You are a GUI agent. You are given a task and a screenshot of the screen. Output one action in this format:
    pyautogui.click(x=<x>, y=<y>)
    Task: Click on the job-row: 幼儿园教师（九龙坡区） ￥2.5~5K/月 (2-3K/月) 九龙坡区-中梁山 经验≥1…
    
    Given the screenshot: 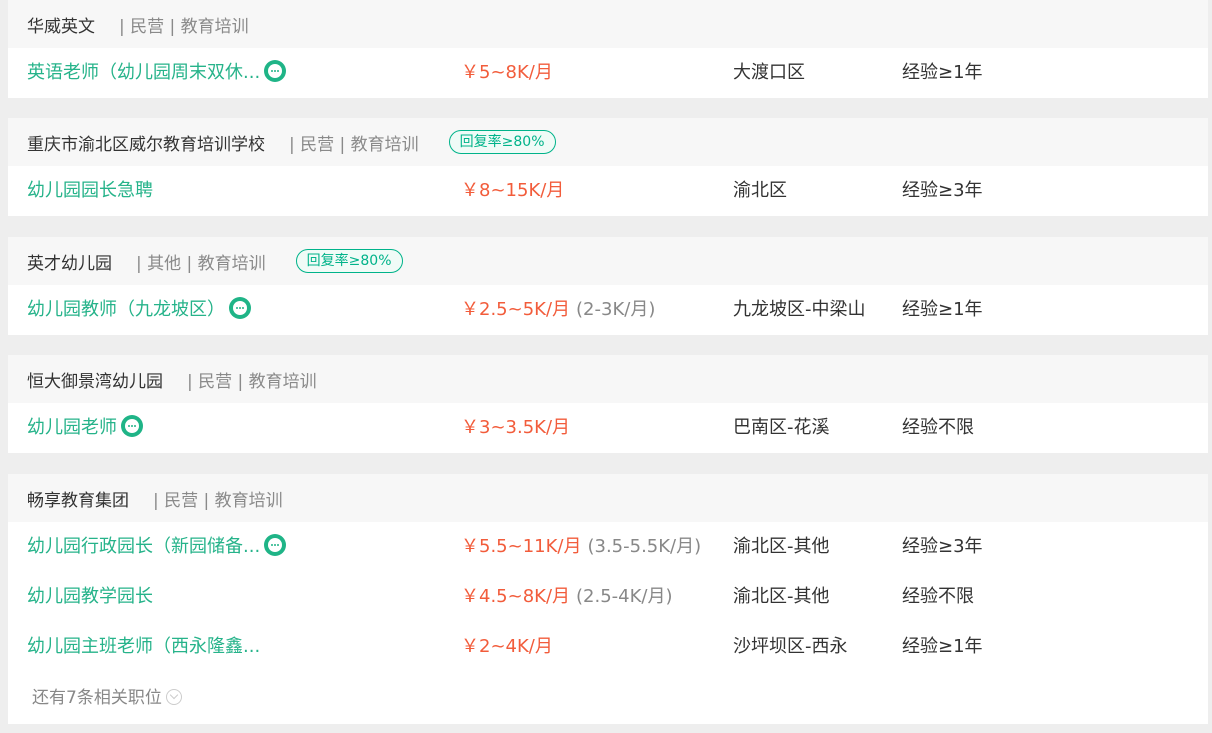 What is the action you would take?
    pyautogui.click(x=608, y=310)
    